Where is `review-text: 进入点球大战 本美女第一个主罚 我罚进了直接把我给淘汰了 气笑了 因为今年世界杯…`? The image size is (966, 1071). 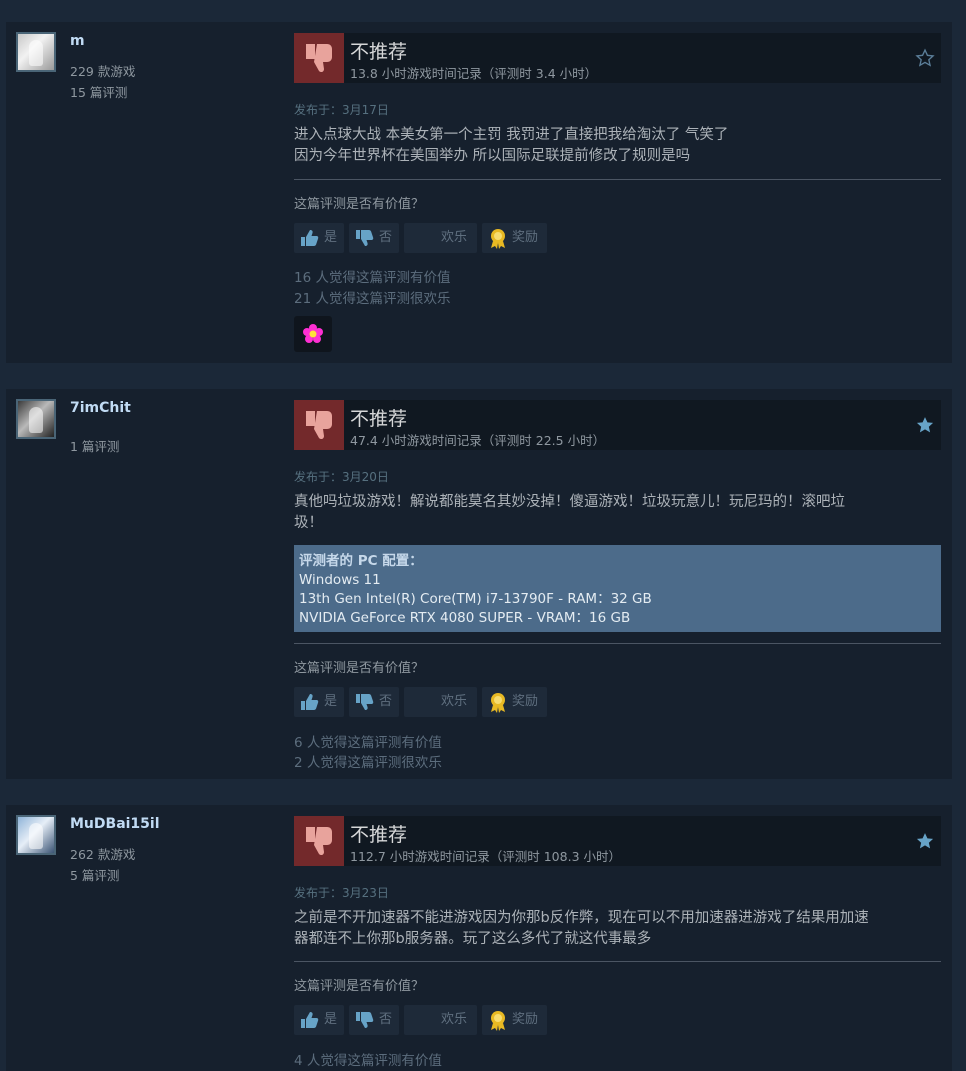 review-text: 进入点球大战 本美女第一个主罚 我罚进了直接把我给淘汰了 气笑了 因为今年世界杯… is located at coordinates (511, 145).